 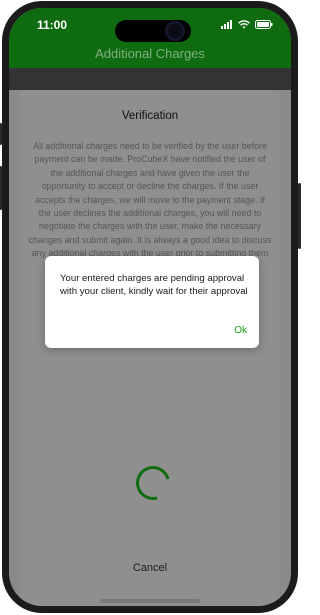 I want to click on loading-spinner-icon, so click(x=153, y=483).